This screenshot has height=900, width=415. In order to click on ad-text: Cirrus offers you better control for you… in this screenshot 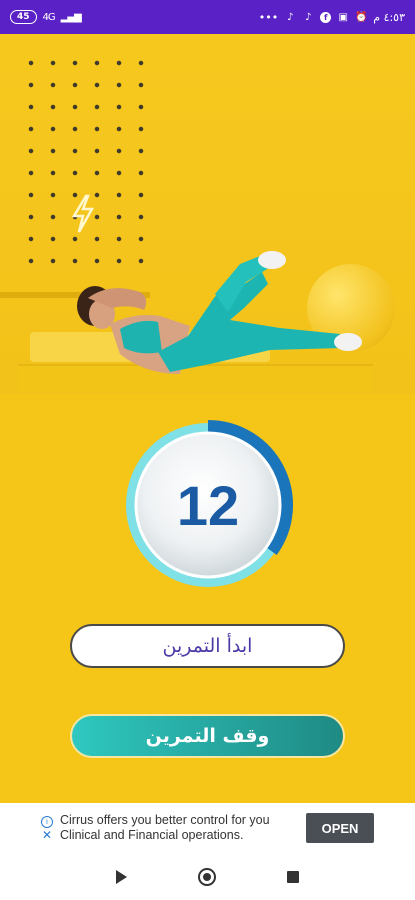, I will do `click(175, 828)`.